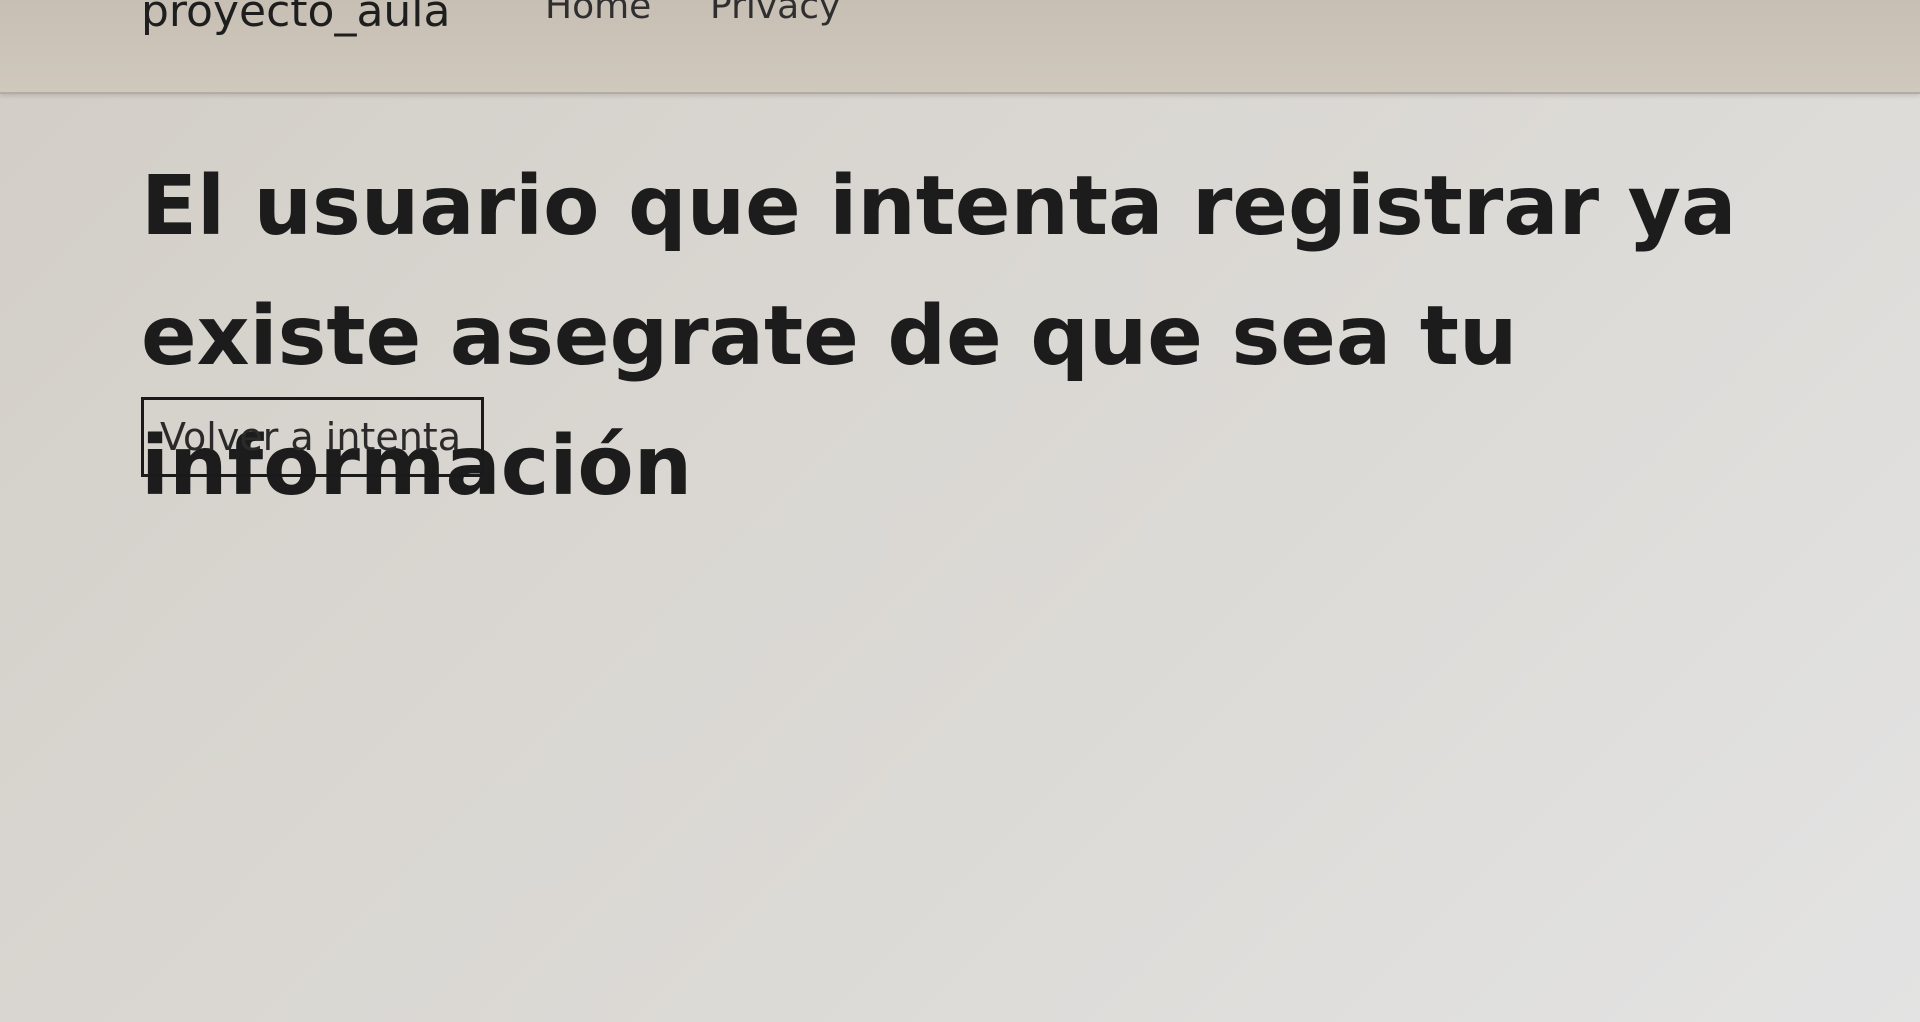 This screenshot has width=1920, height=1022. I want to click on retry-button: Volver a intenta, so click(312, 437).